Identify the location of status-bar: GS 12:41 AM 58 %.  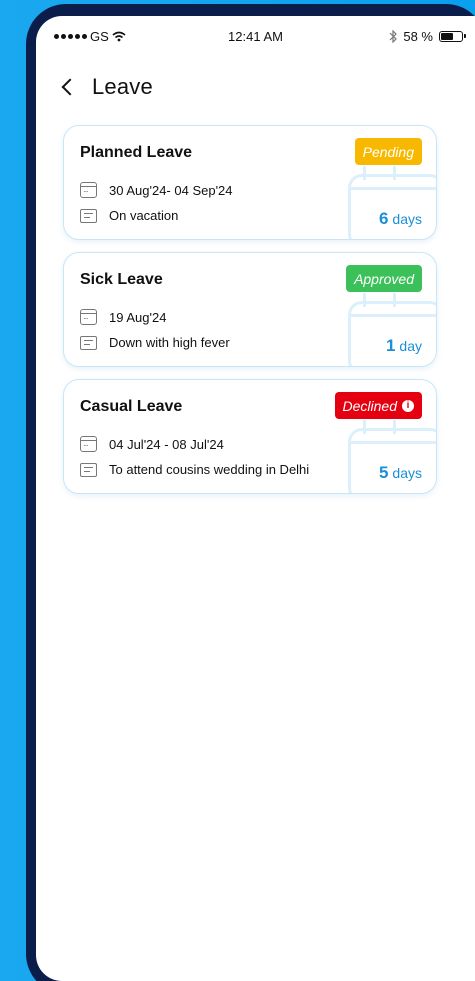
(255, 36).